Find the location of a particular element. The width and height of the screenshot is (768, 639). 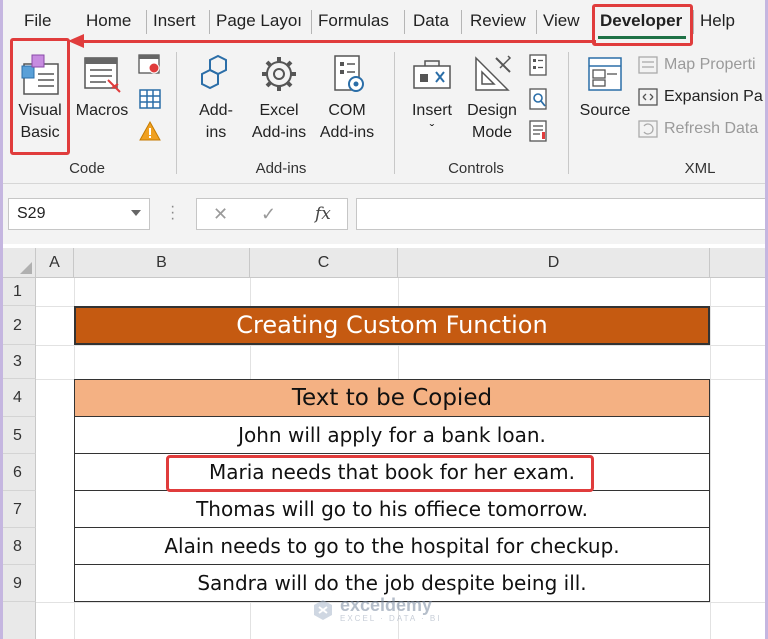

row-header-8: 8 is located at coordinates (18, 546).